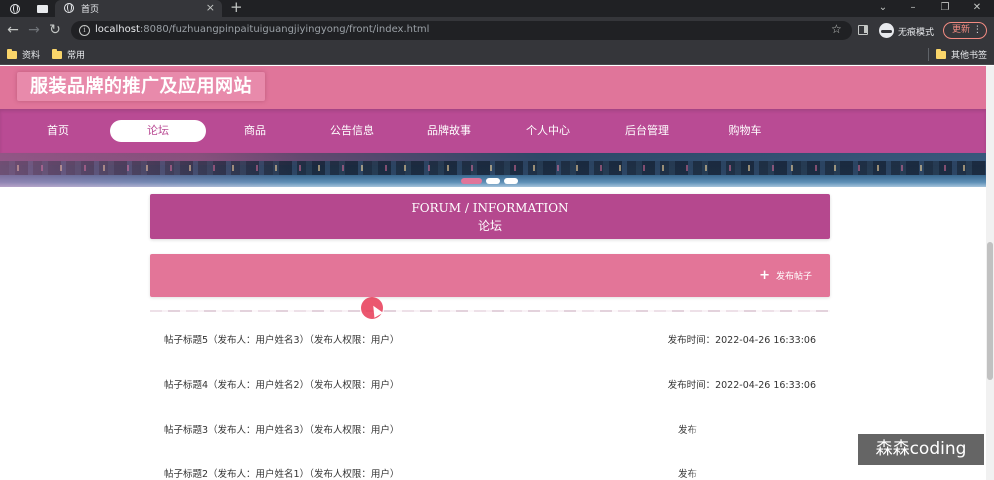  What do you see at coordinates (58, 131) in the screenshot?
I see `nav-home: 首页` at bounding box center [58, 131].